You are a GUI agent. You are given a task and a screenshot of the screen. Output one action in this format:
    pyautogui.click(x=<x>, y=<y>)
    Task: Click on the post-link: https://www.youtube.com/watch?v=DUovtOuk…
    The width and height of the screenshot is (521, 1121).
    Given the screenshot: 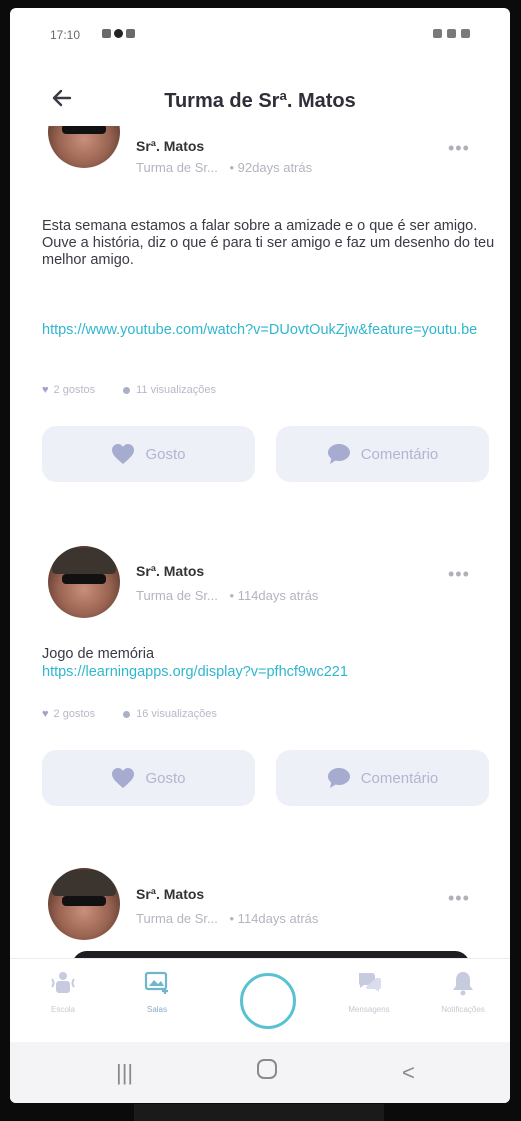 What is the action you would take?
    pyautogui.click(x=269, y=330)
    